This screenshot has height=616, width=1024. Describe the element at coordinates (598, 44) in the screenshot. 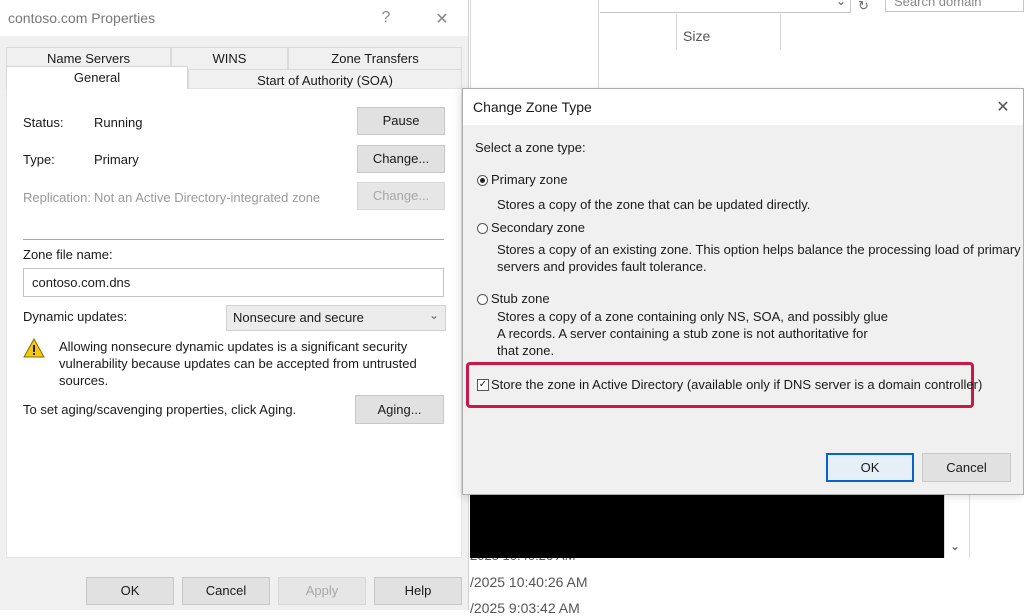

I see `divider` at that location.